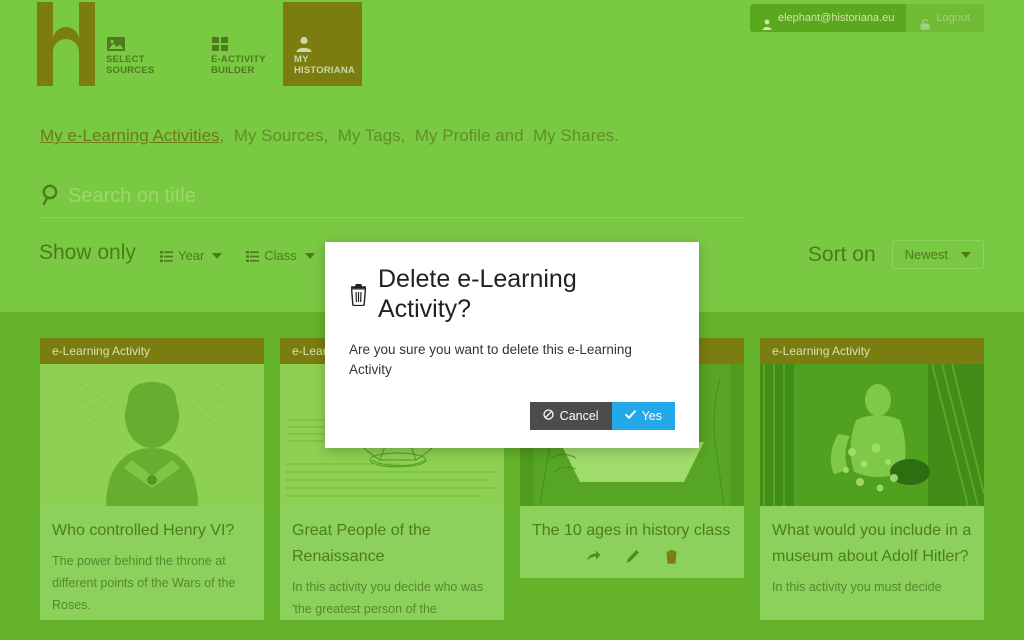 The width and height of the screenshot is (1024, 640). I want to click on modal-title-text: Delete e-Learning Activity?, so click(477, 294).